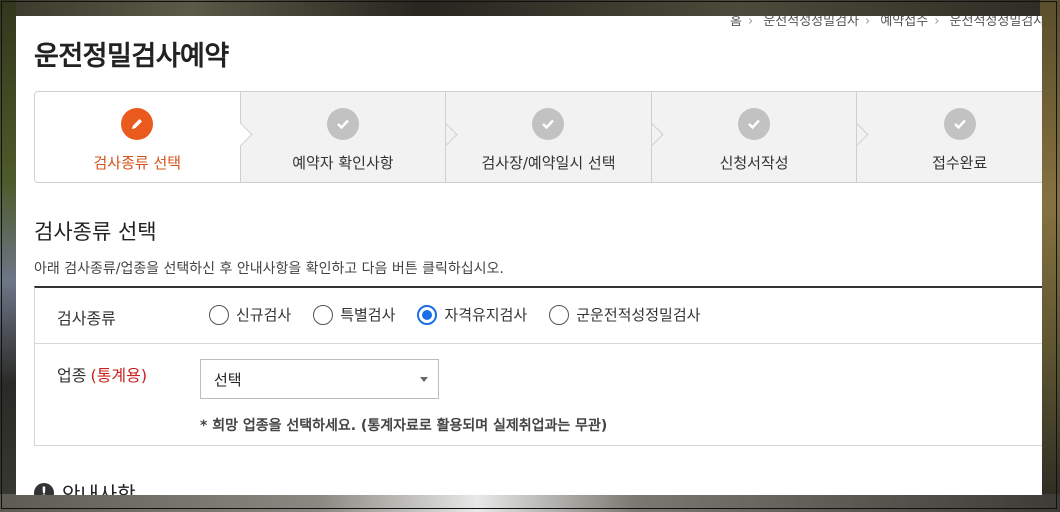 Image resolution: width=1060 pixels, height=512 pixels. What do you see at coordinates (86, 318) in the screenshot?
I see `exam-type-label: 검사종류` at bounding box center [86, 318].